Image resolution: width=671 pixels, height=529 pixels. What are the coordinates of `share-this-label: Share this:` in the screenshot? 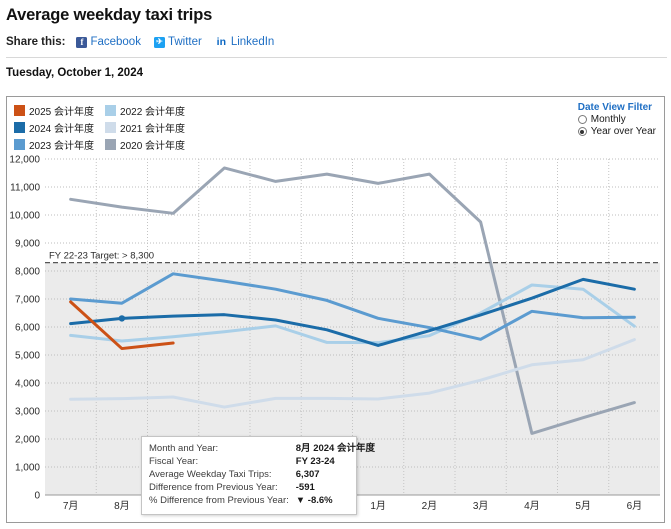 It's located at (36, 42).